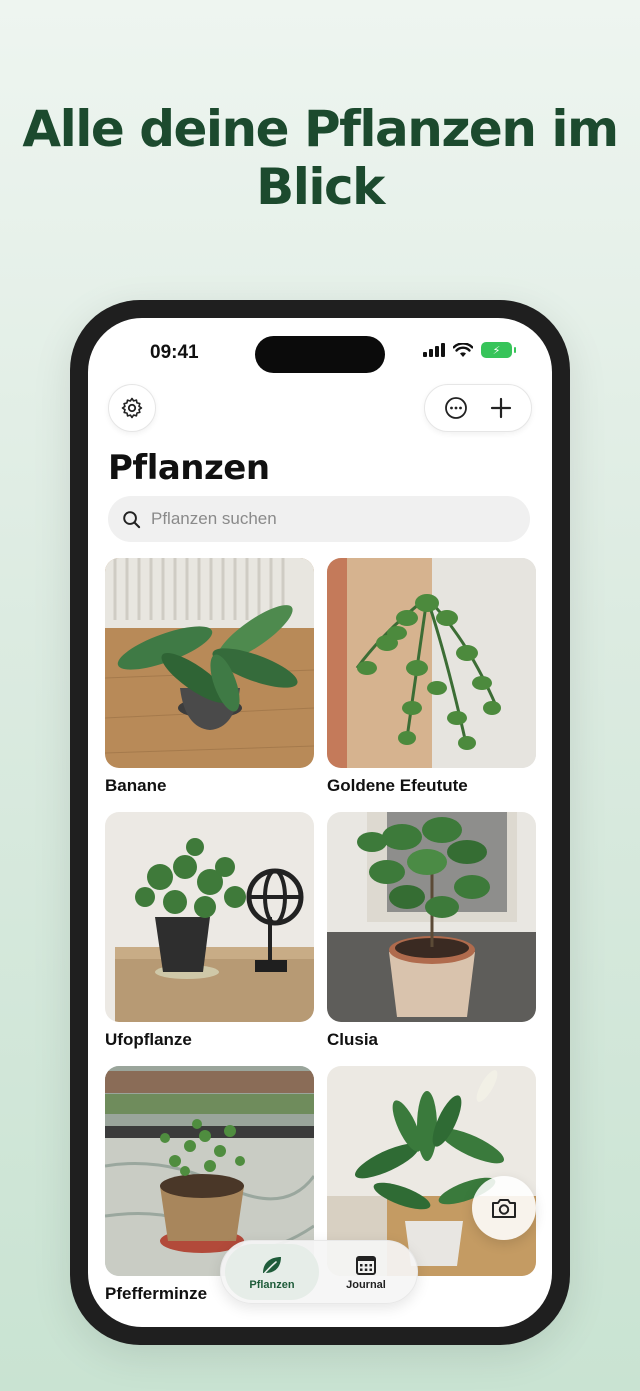 The image size is (640, 1391). I want to click on plant-card: Banane, so click(209, 685).